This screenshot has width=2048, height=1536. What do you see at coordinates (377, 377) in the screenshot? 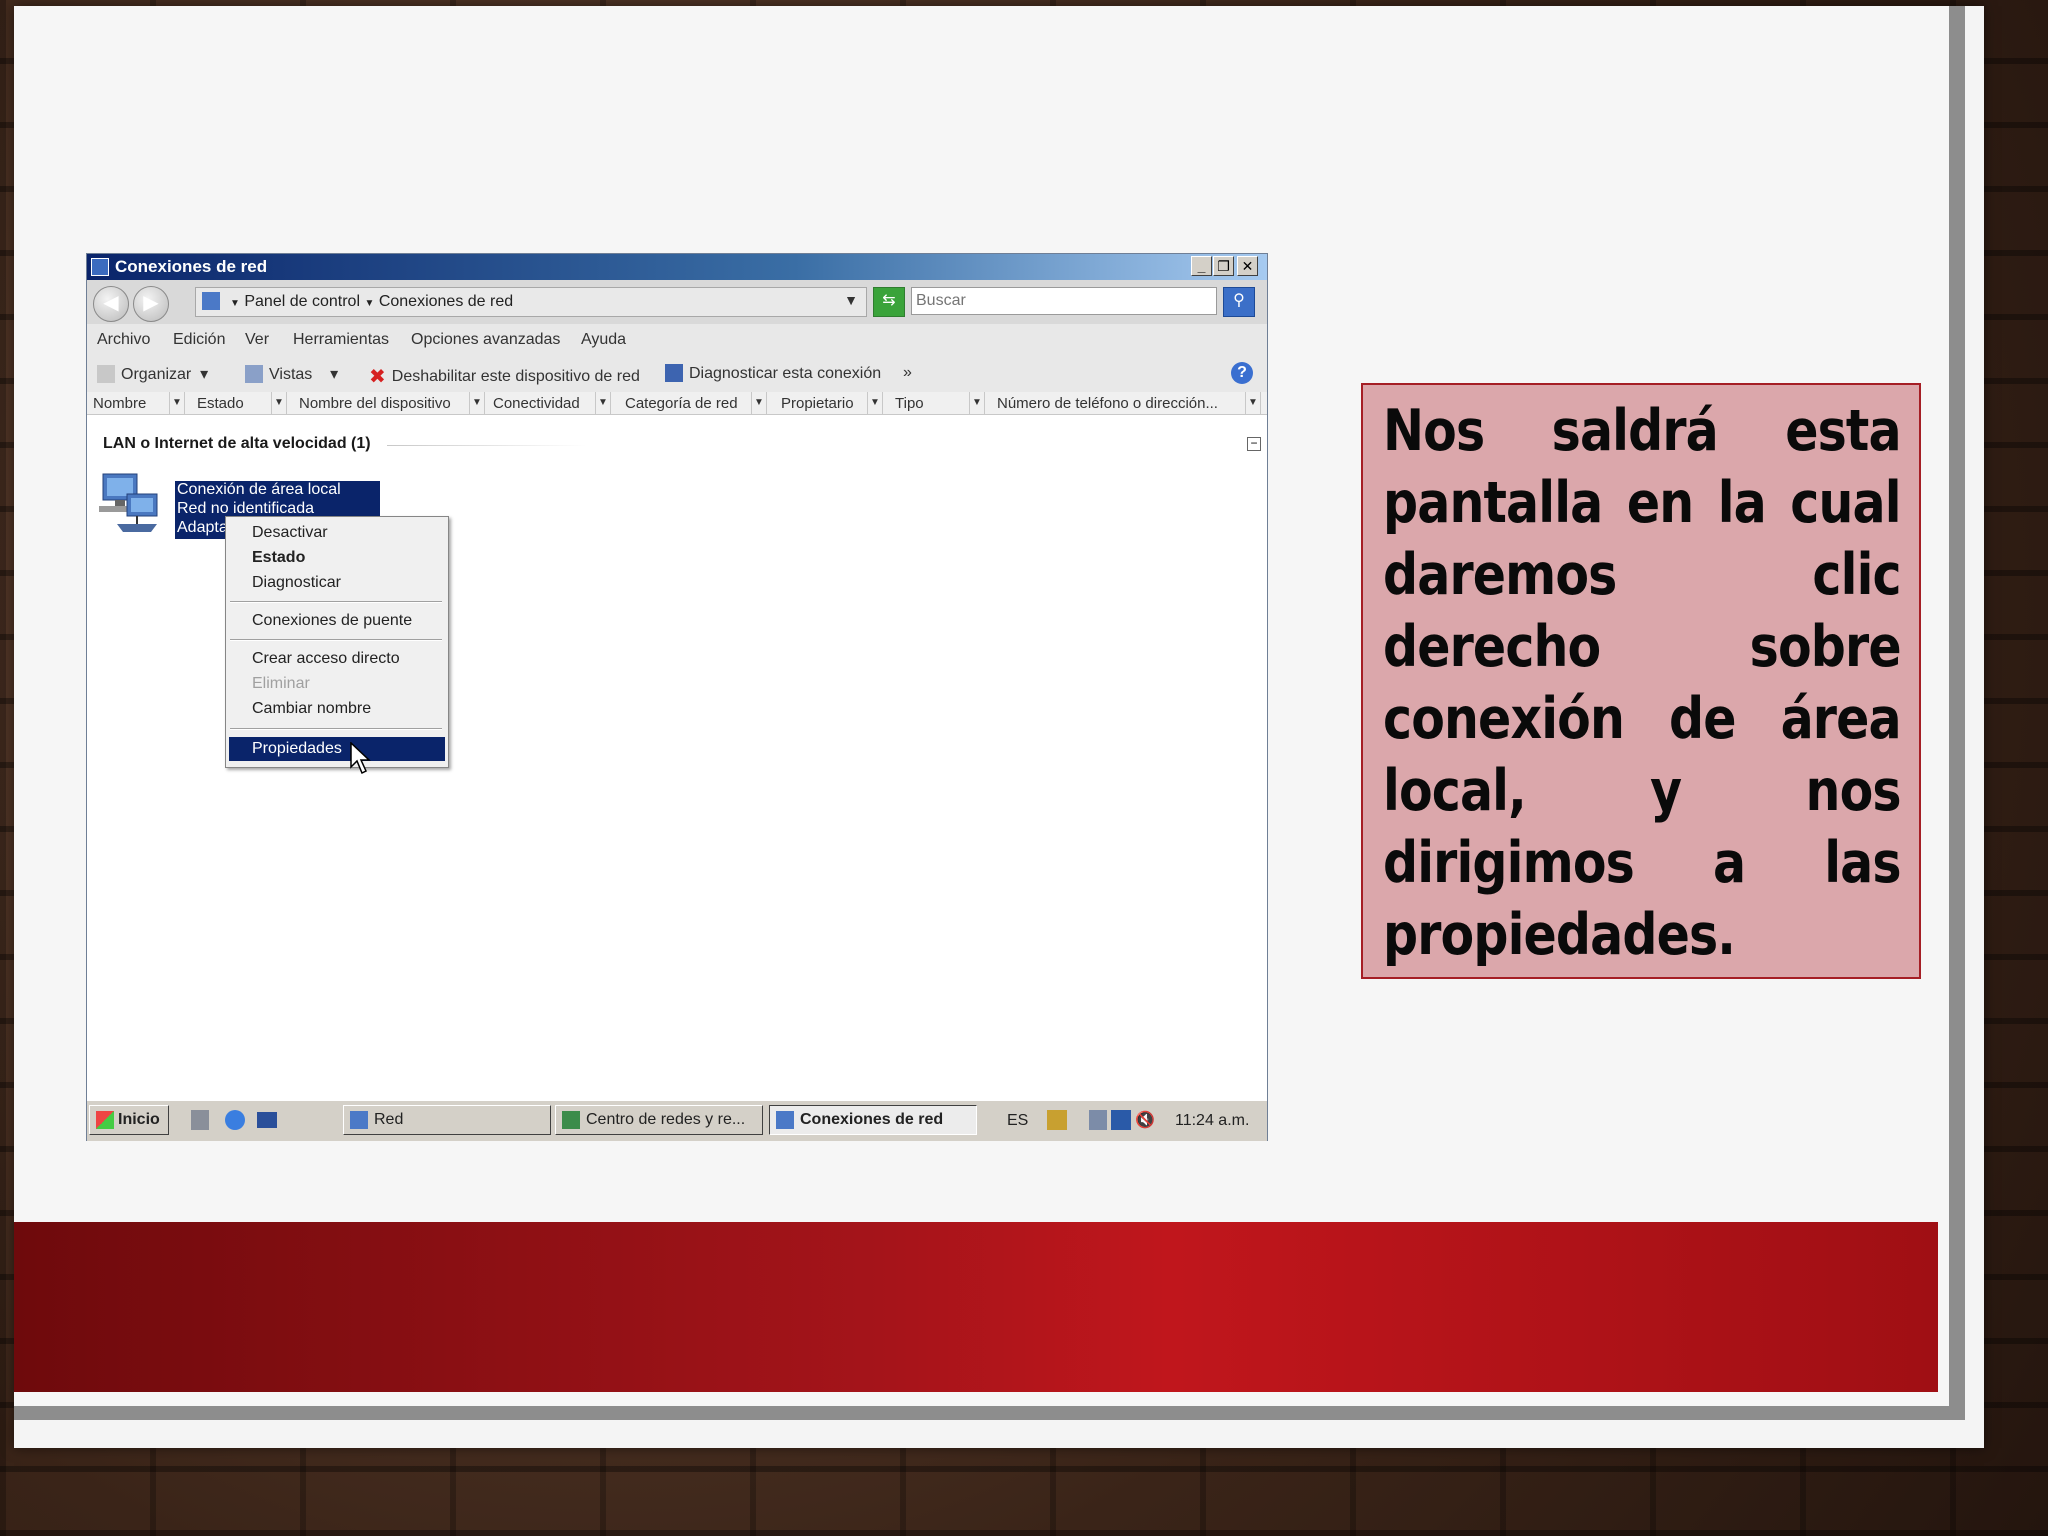
I see `red-x-icon: ✖` at bounding box center [377, 377].